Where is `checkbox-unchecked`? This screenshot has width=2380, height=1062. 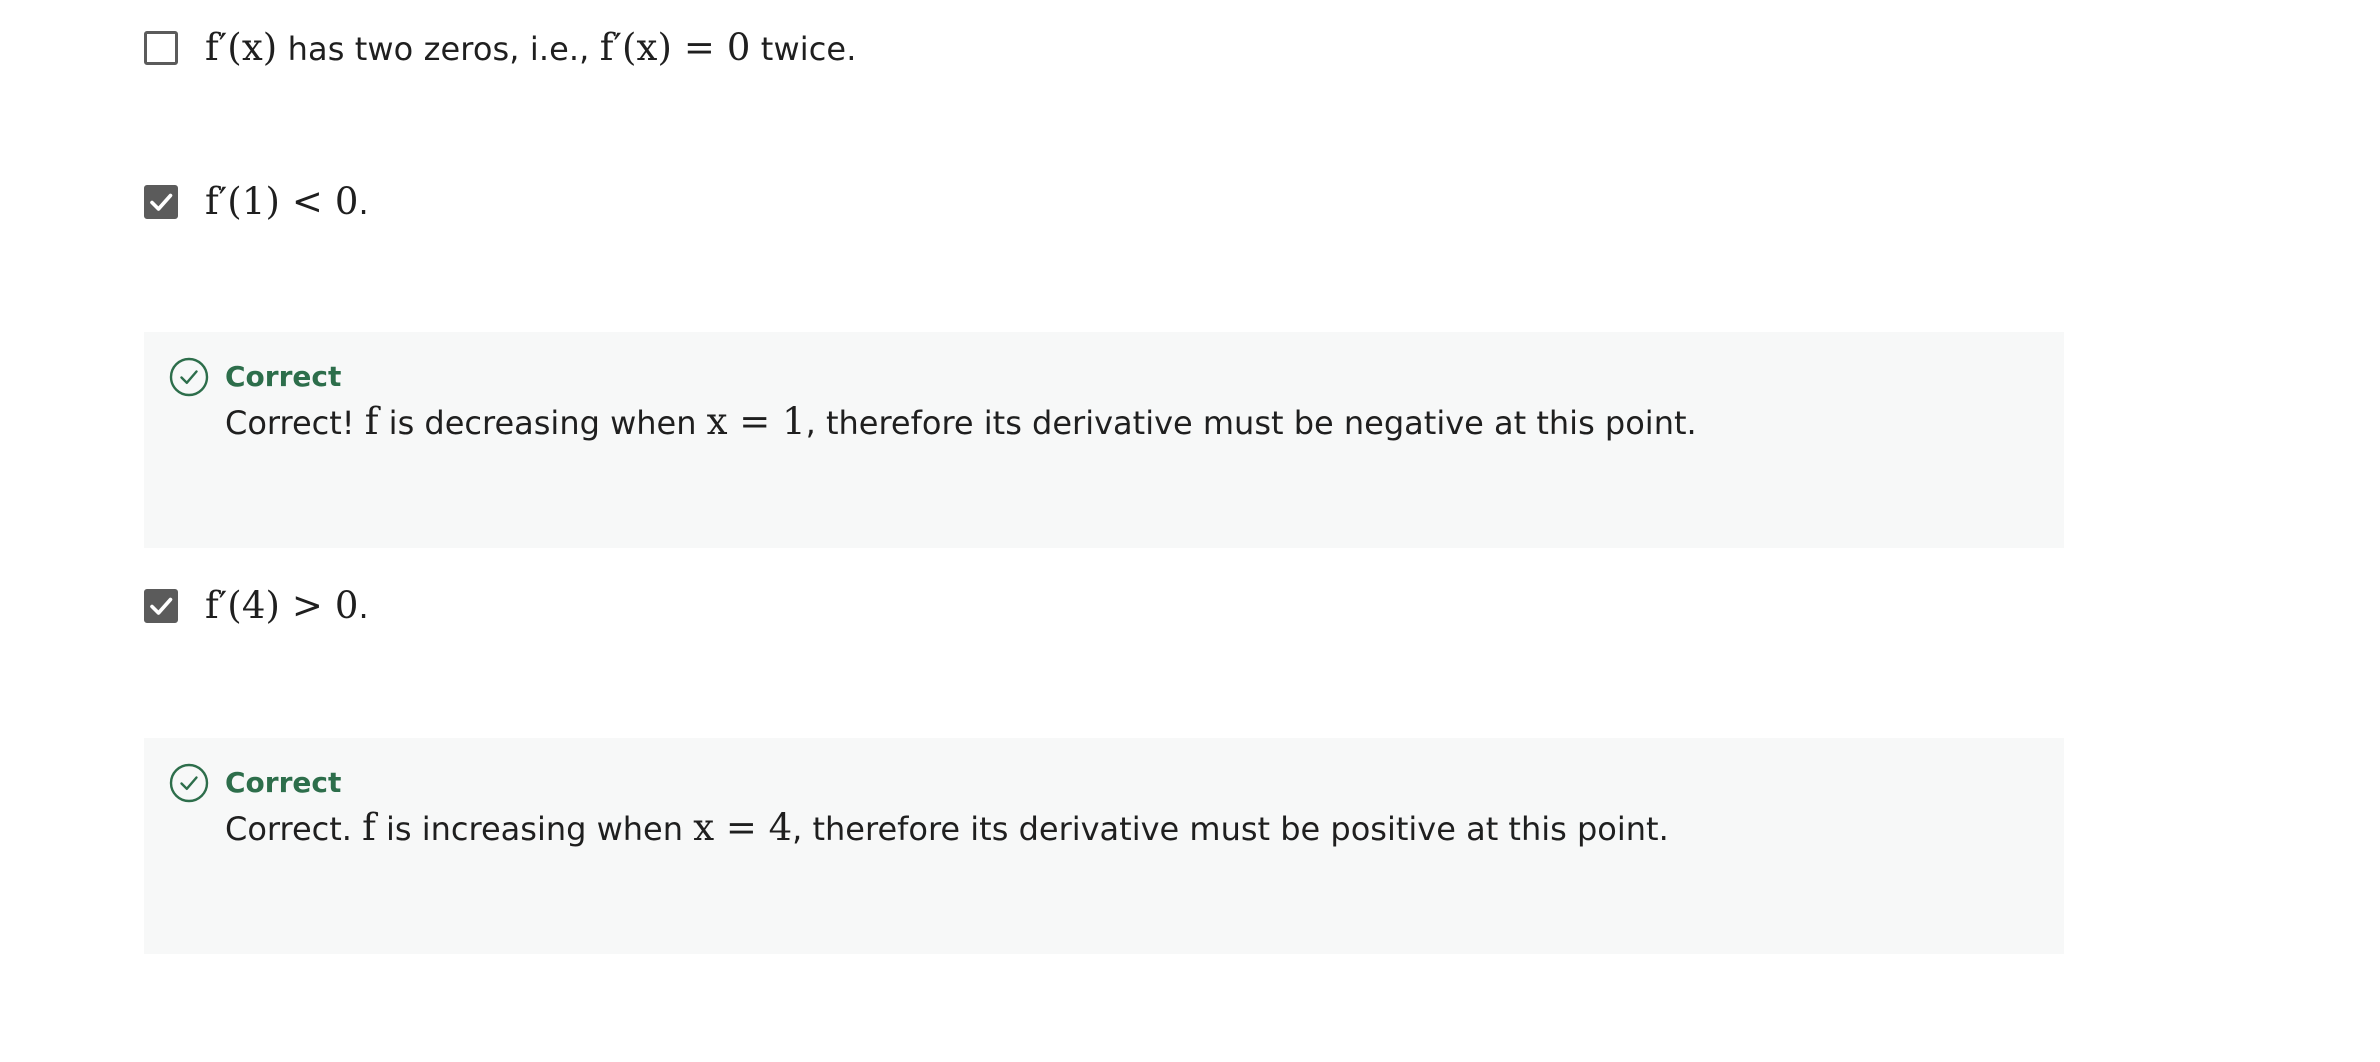 checkbox-unchecked is located at coordinates (161, 48).